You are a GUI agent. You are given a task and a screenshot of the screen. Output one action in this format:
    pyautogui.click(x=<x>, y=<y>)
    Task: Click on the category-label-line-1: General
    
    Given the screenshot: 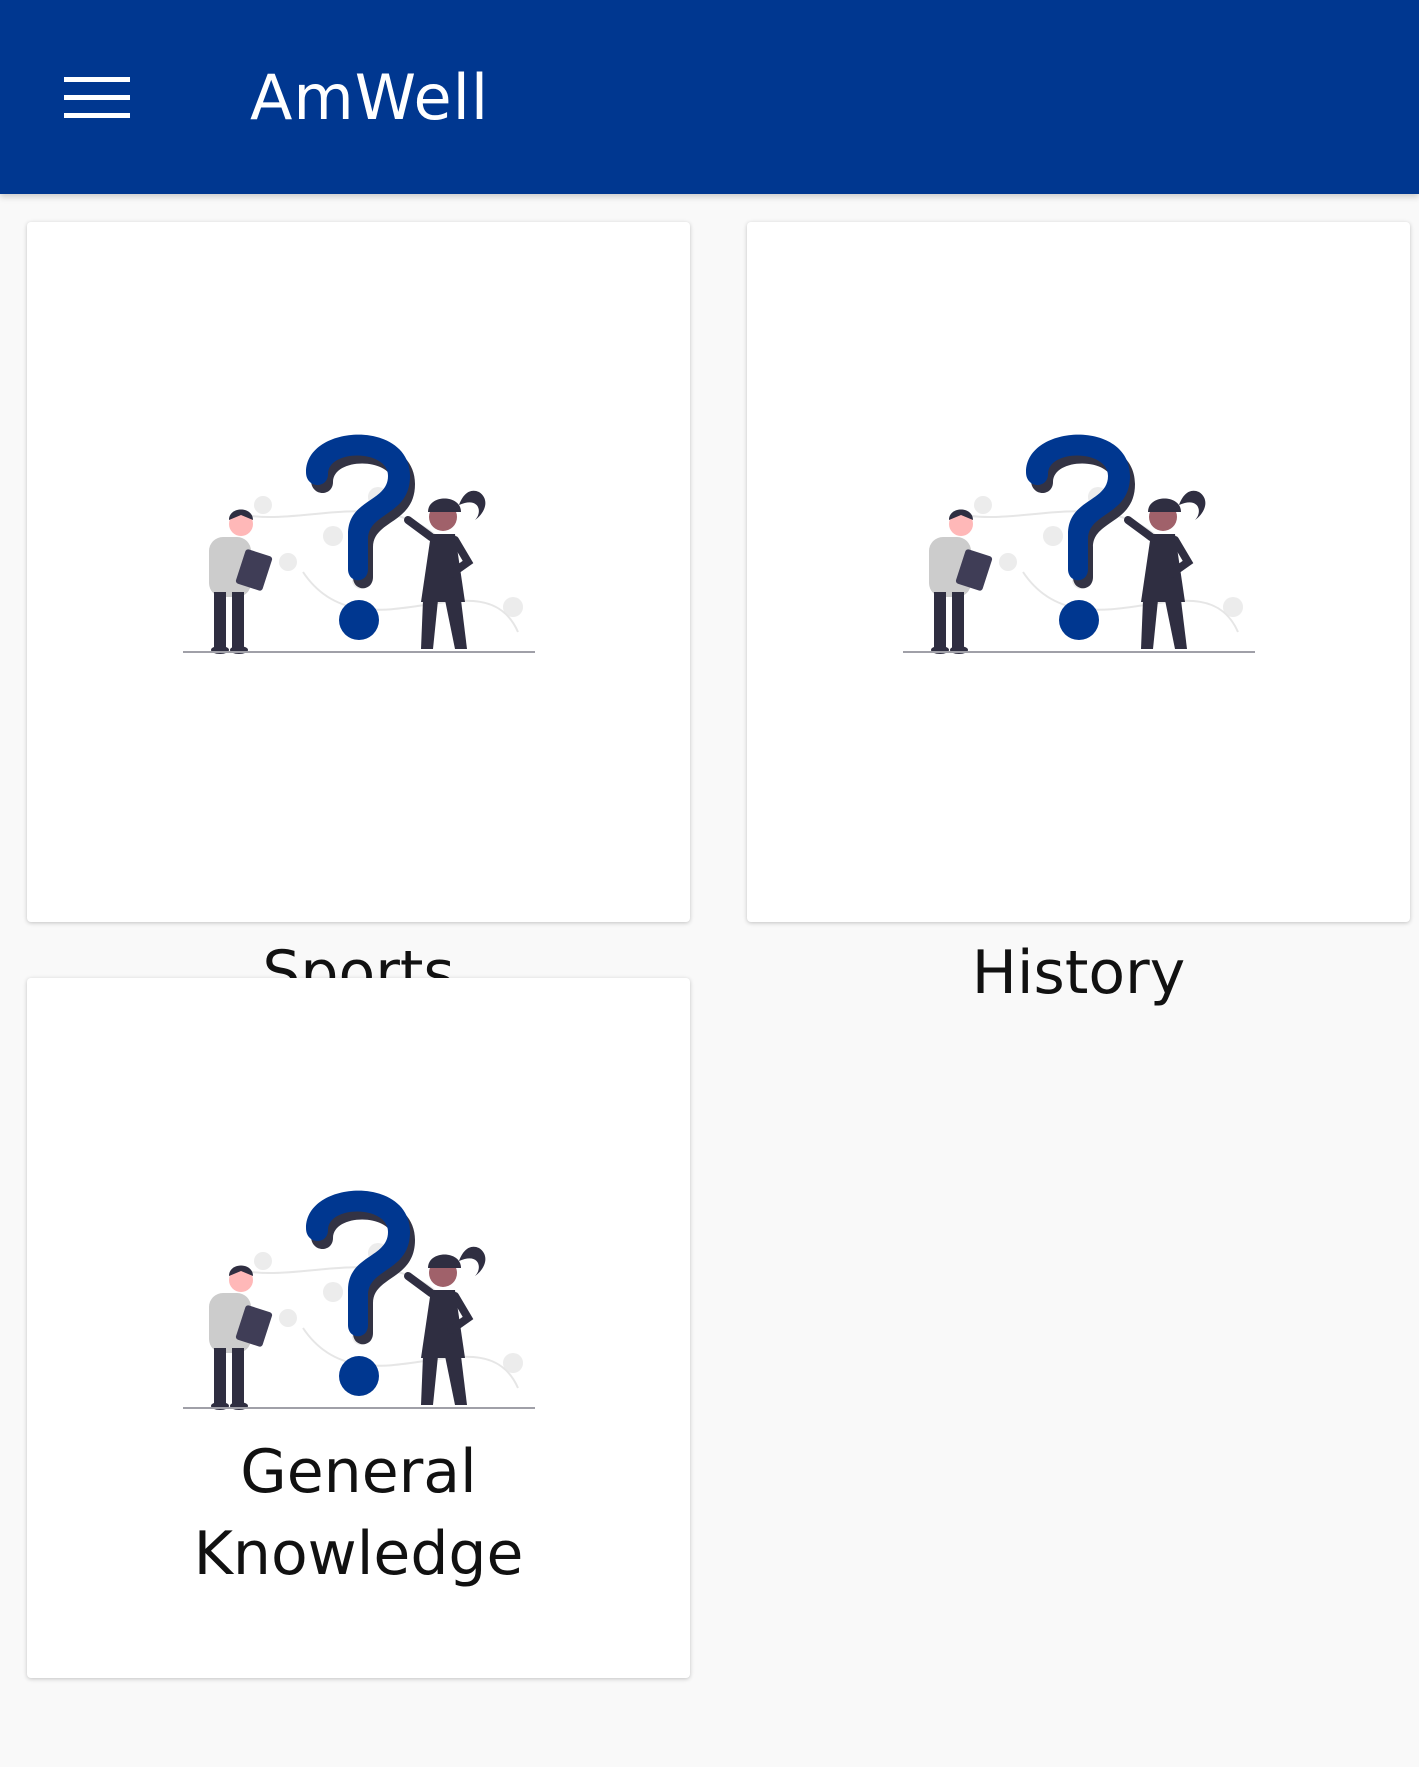 What is the action you would take?
    pyautogui.click(x=358, y=1472)
    